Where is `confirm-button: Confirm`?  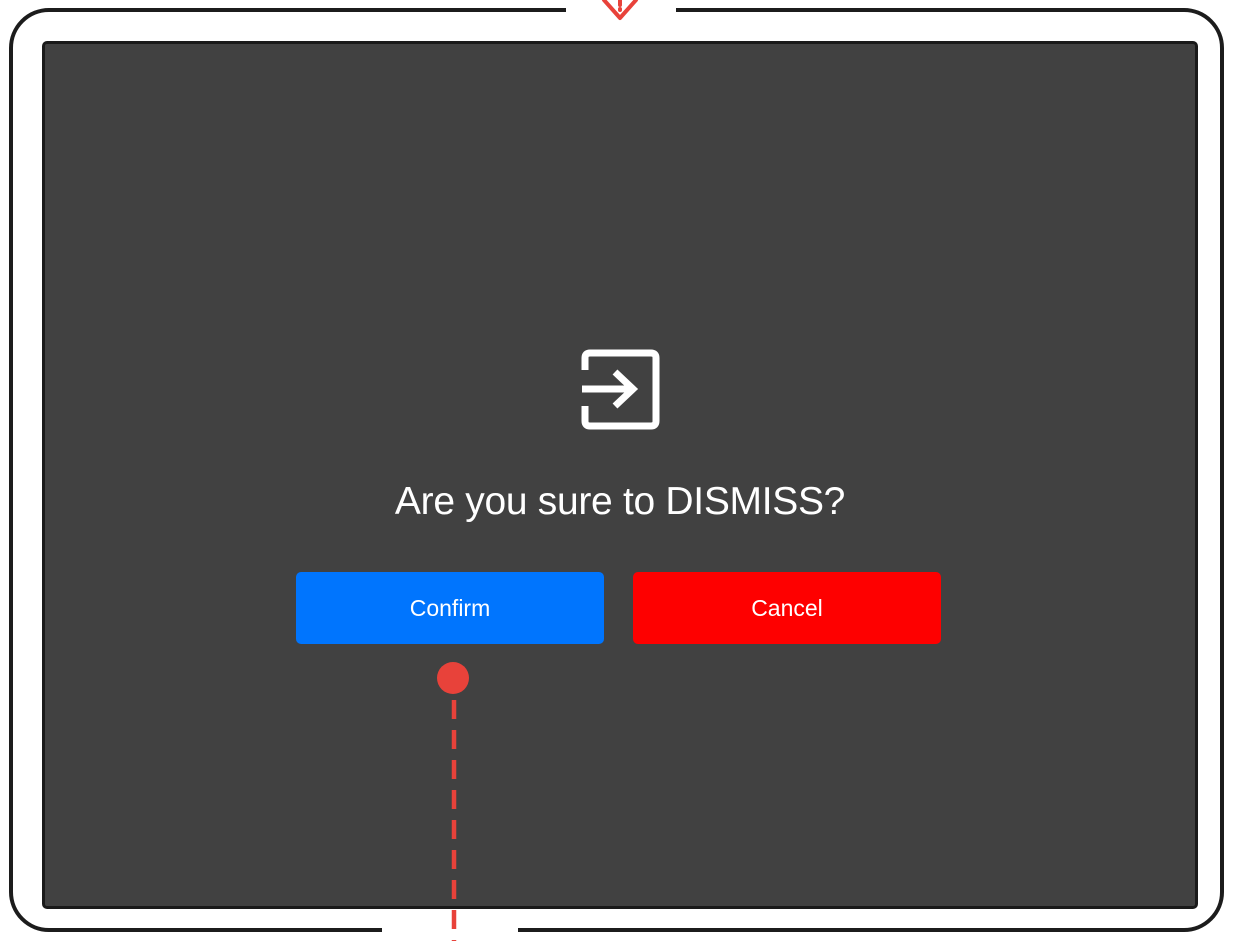
confirm-button: Confirm is located at coordinates (450, 608).